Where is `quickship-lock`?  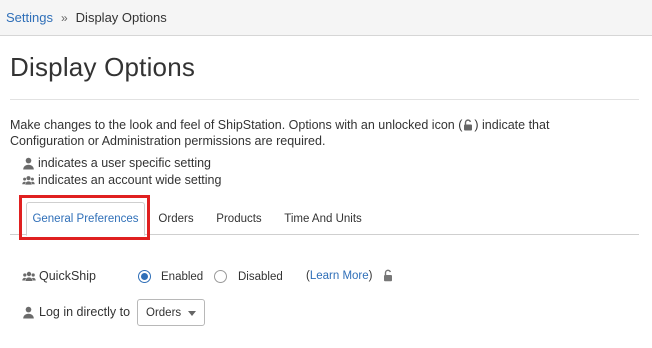
quickship-lock is located at coordinates (388, 277).